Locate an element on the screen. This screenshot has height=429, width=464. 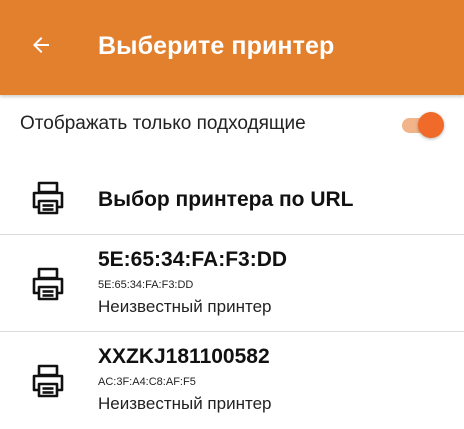
back-button is located at coordinates (41, 47).